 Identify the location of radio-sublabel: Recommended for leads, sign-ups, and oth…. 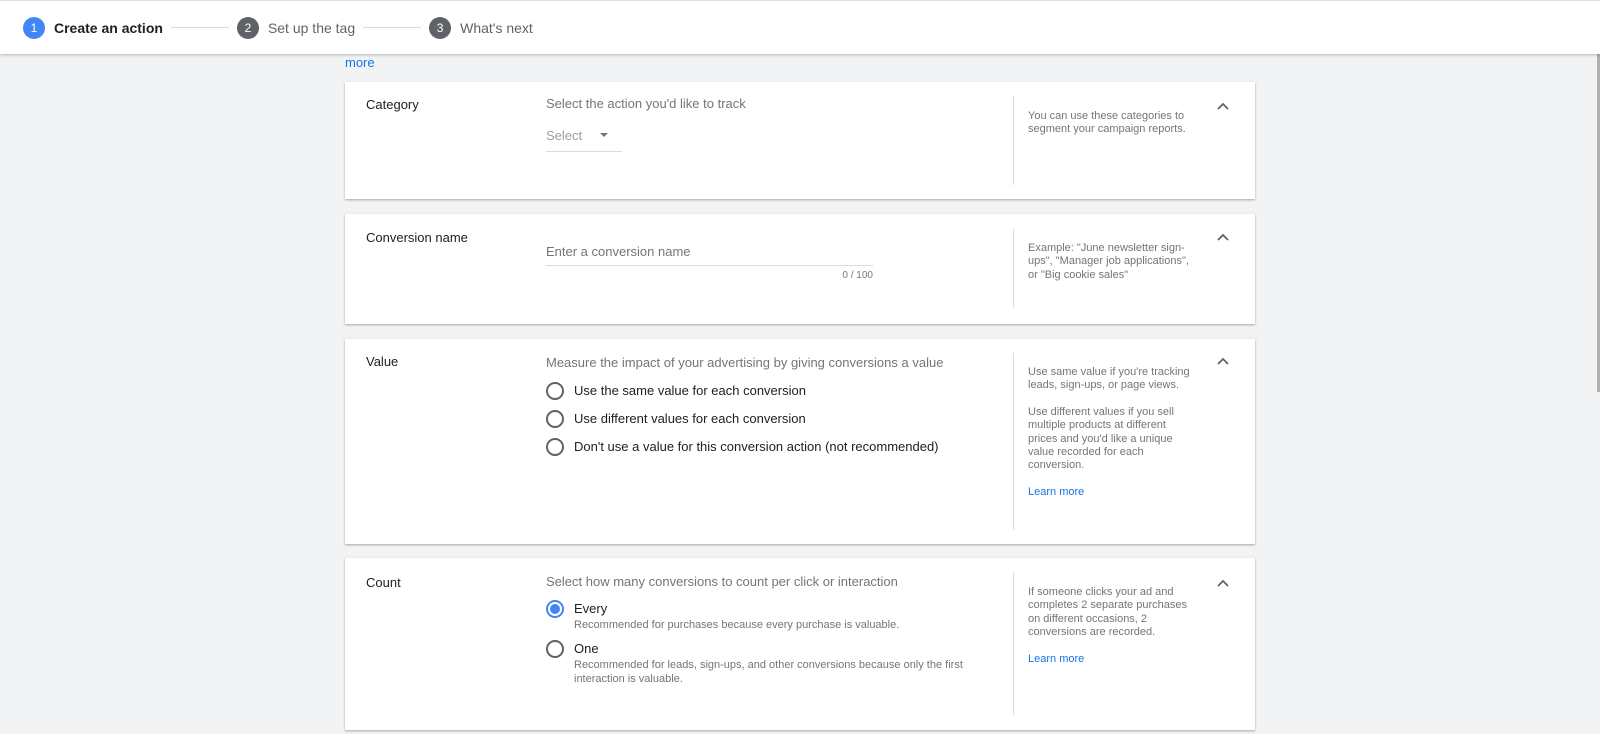
(768, 672).